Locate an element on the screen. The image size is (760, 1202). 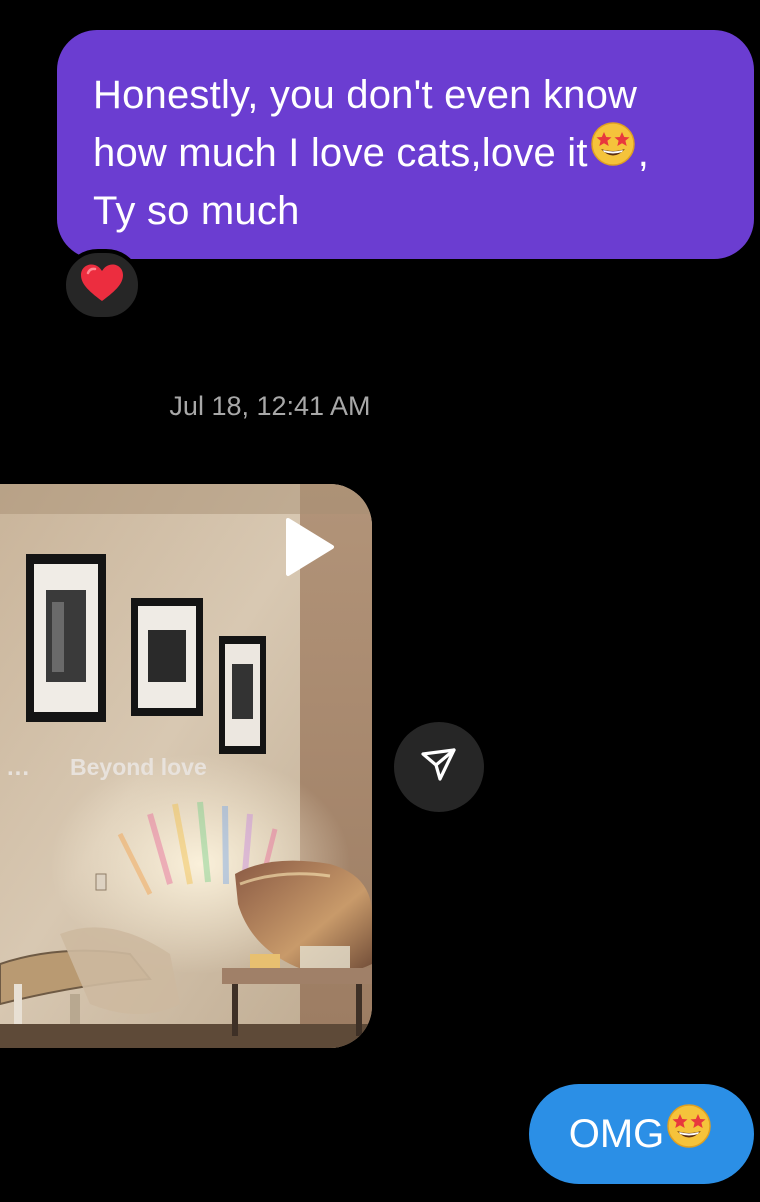
message-line-2-suffix: , is located at coordinates (643, 153).